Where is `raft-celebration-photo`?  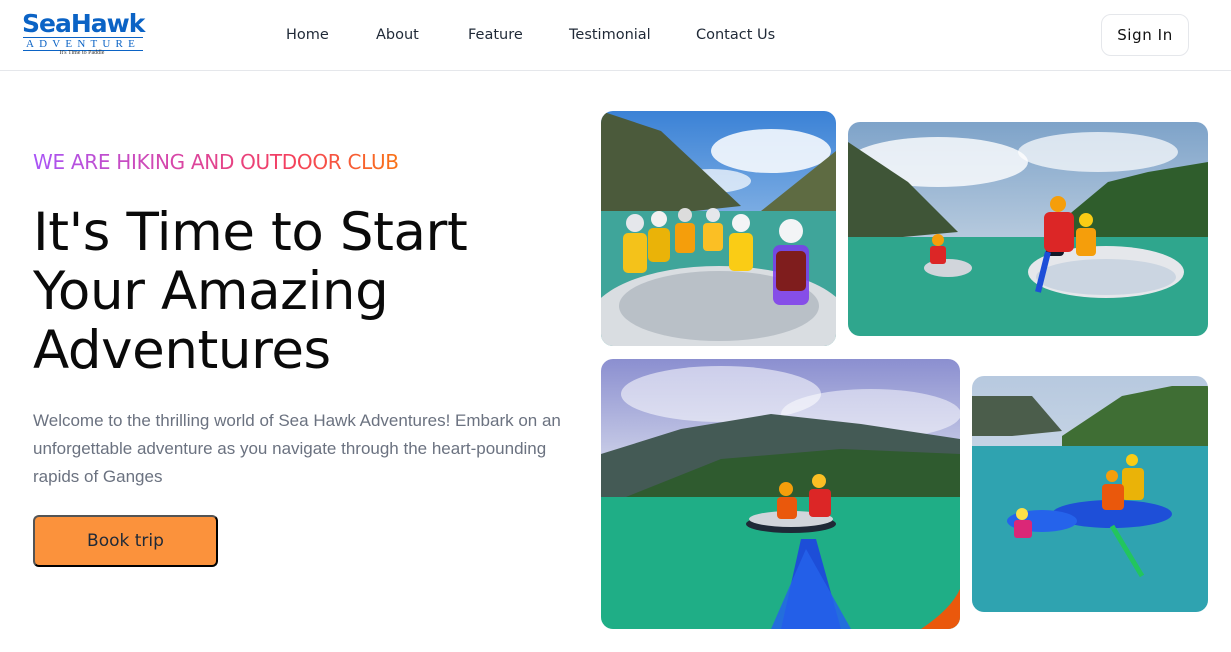 raft-celebration-photo is located at coordinates (1090, 494).